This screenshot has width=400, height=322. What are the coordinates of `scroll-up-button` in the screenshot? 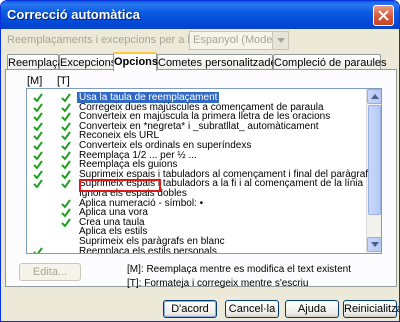 It's located at (374, 96).